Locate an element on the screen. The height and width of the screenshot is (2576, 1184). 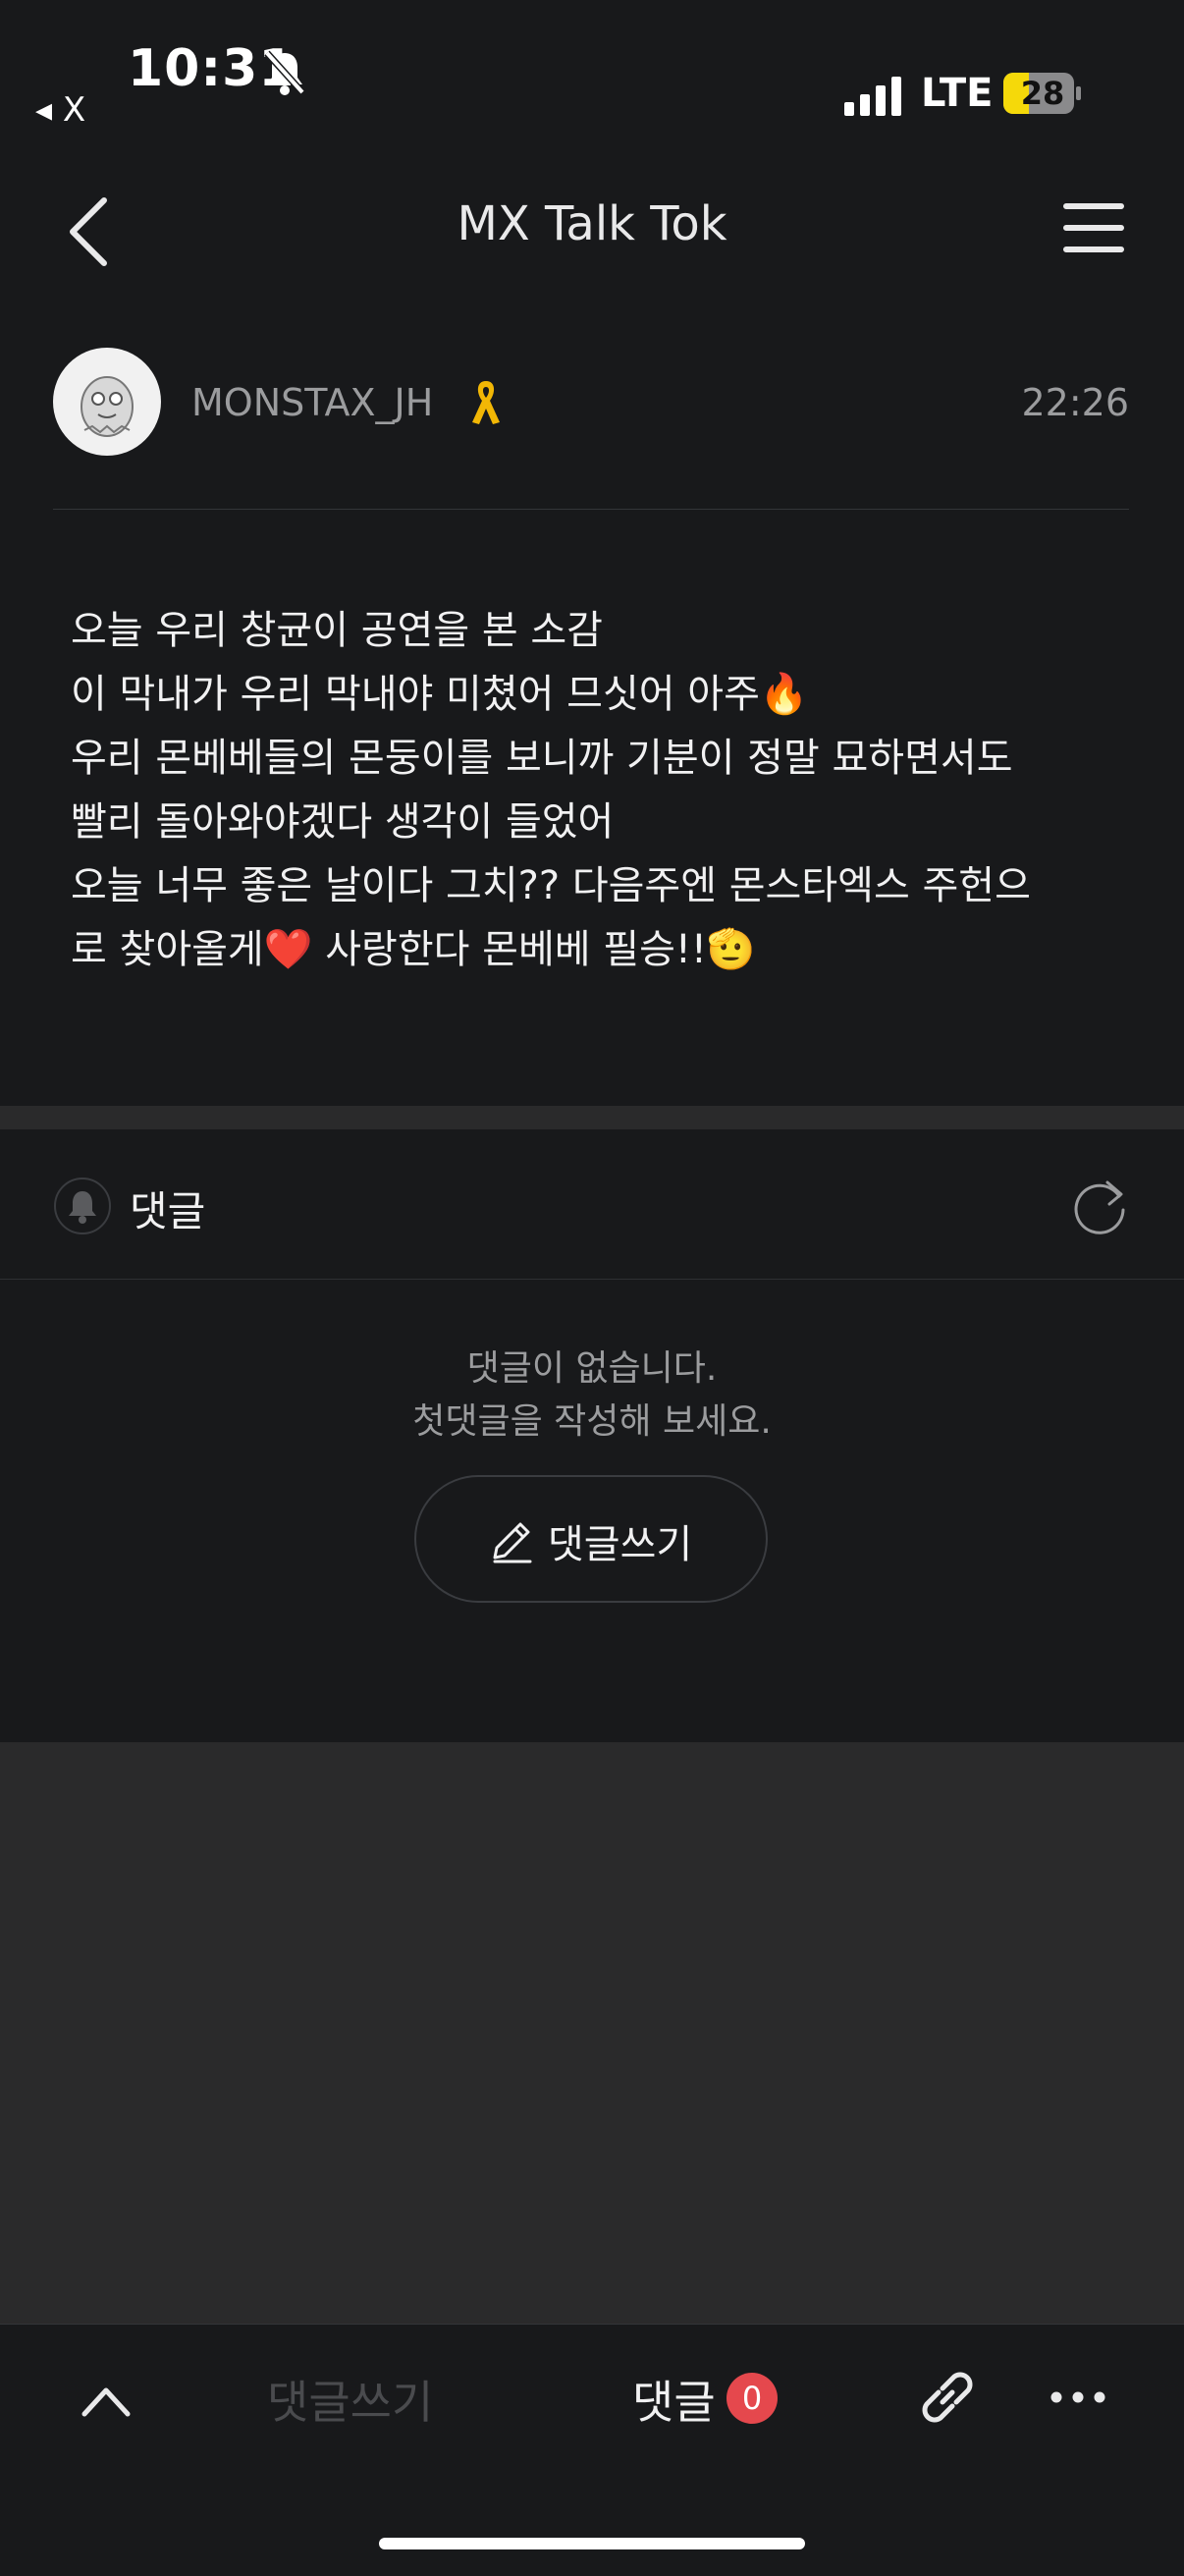
pencil-icon is located at coordinates (512, 1543).